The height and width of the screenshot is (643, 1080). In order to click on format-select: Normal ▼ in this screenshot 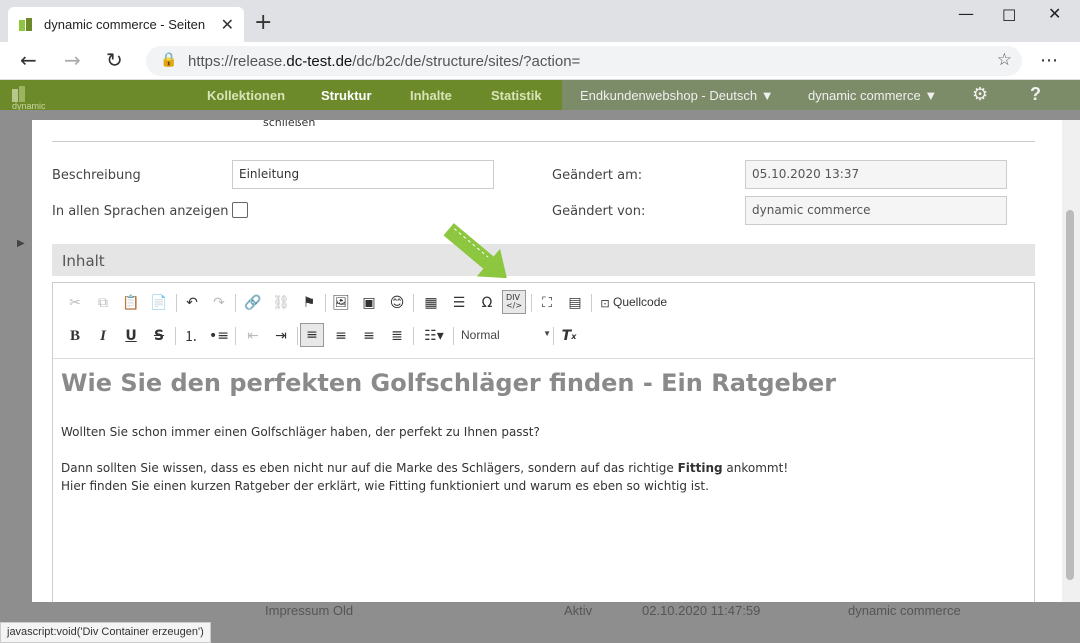, I will do `click(506, 336)`.